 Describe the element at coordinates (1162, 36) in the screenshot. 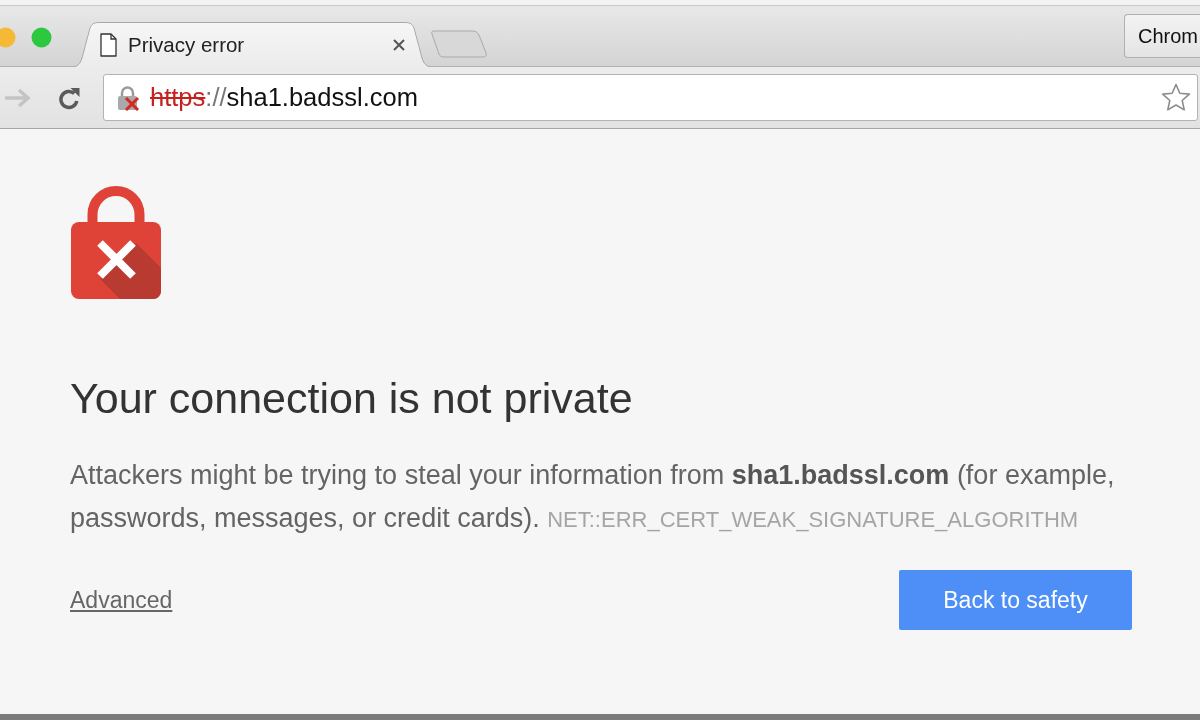

I see `profile-button: Chrom` at that location.